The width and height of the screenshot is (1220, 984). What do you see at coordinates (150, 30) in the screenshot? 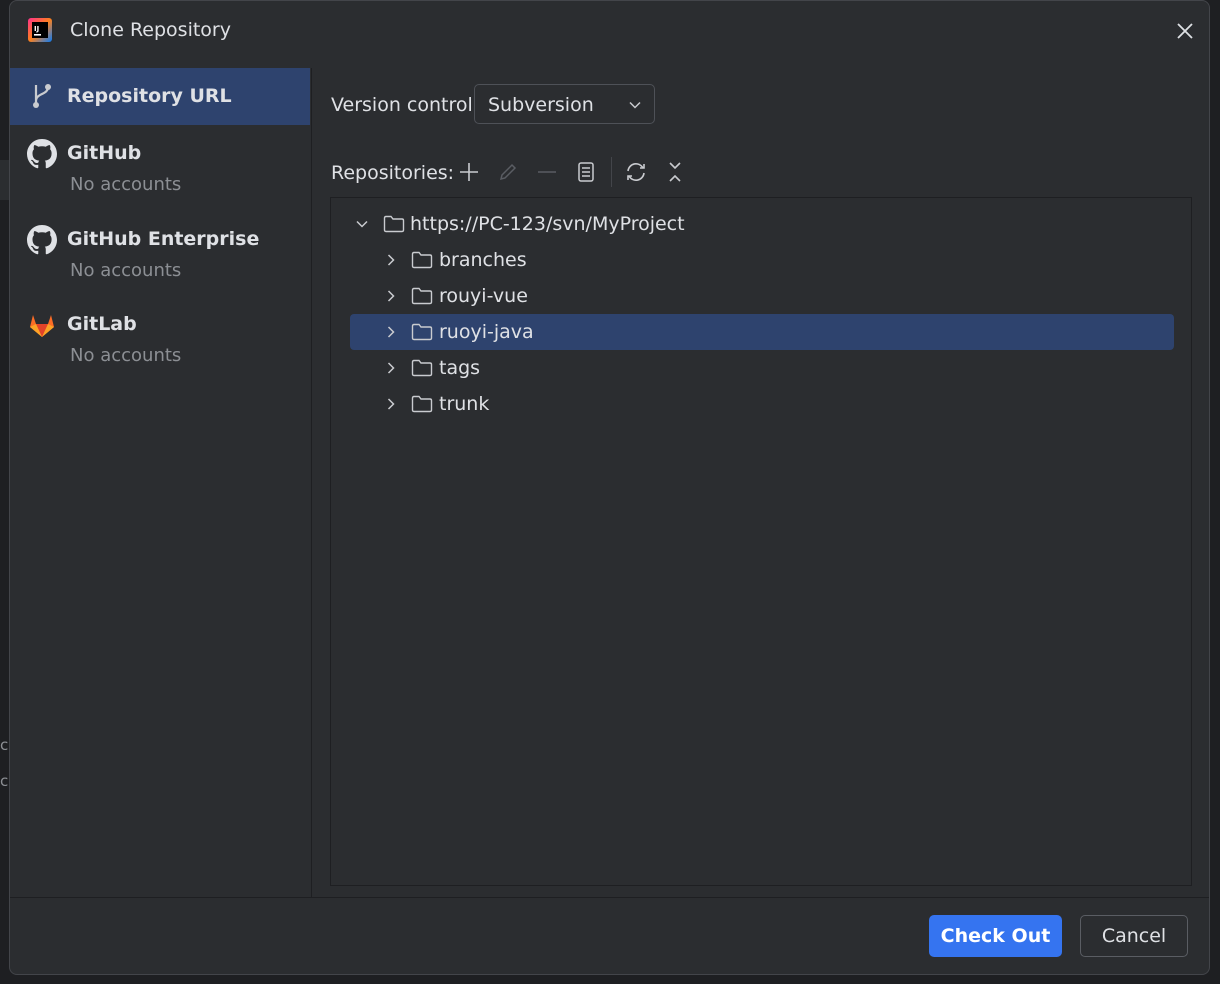
I see `dialog-title: Clone Repository` at bounding box center [150, 30].